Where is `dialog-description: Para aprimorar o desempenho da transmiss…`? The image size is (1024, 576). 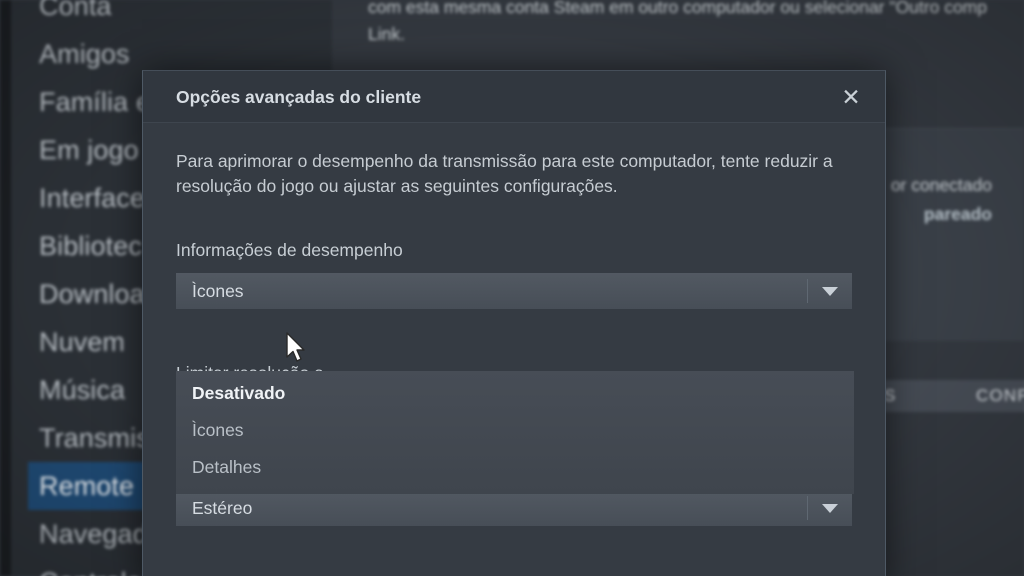 dialog-description: Para aprimorar o desempenho da transmiss… is located at coordinates (504, 173).